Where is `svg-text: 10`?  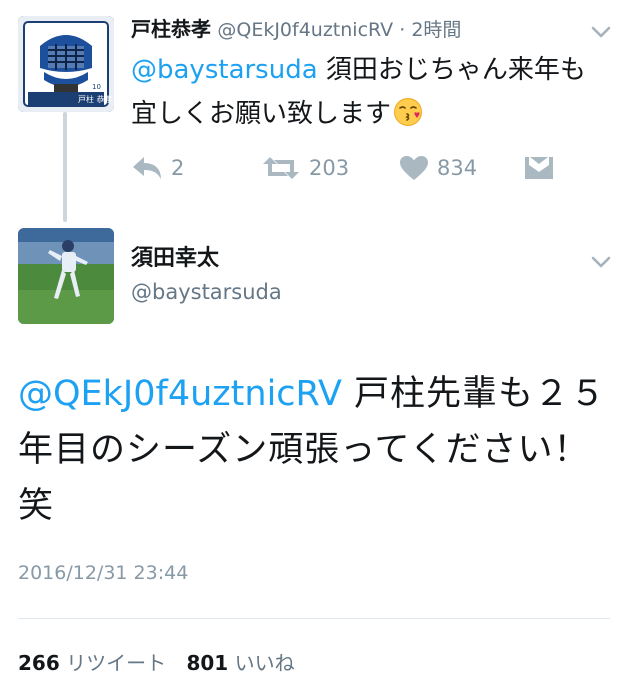 svg-text: 10 is located at coordinates (96, 87).